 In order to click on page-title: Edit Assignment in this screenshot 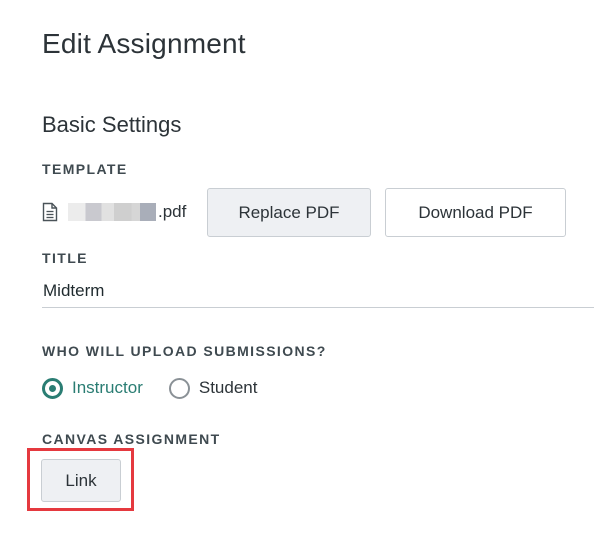, I will do `click(144, 43)`.